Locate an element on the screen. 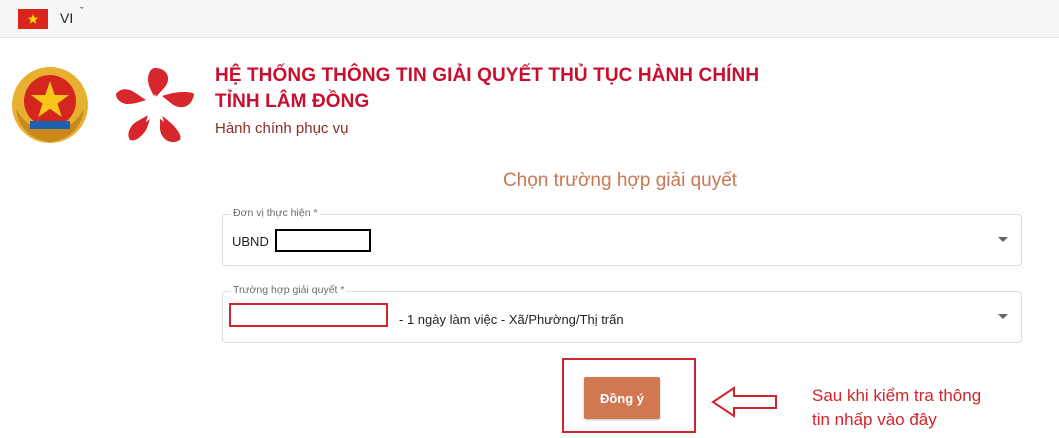 The height and width of the screenshot is (438, 1059). instruction-note: Sau khi kiểm tra thông tin nhấp vào đây is located at coordinates (927, 408).